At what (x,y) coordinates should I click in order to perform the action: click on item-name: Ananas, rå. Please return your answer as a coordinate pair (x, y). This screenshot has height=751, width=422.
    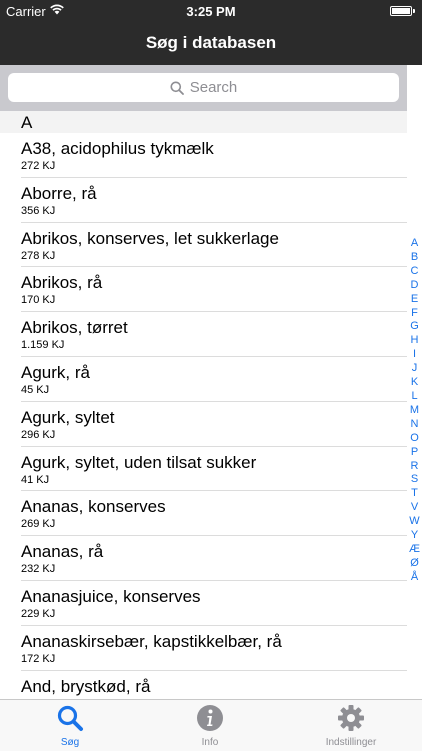
    Looking at the image, I should click on (62, 552).